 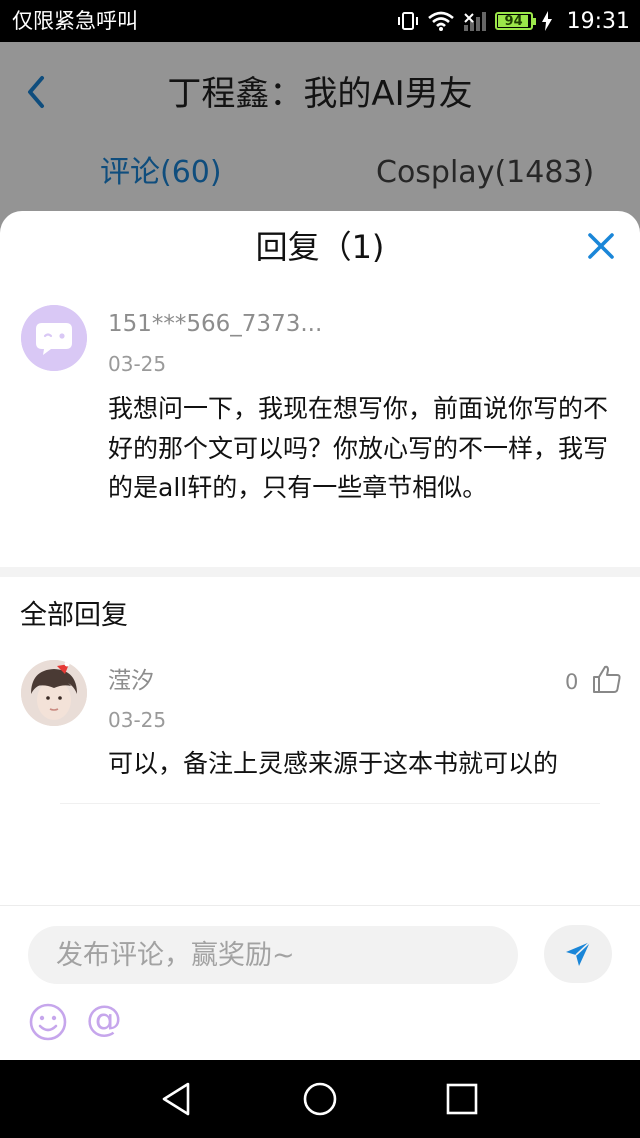 What do you see at coordinates (598, 21) in the screenshot?
I see `clock: 19:31` at bounding box center [598, 21].